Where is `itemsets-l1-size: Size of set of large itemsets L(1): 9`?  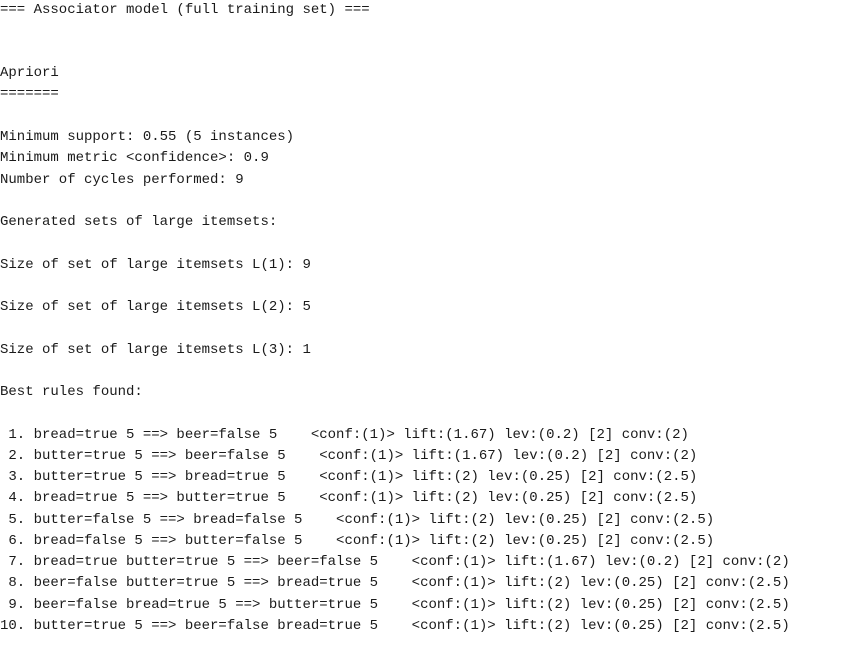 itemsets-l1-size: Size of set of large itemsets L(1): 9 is located at coordinates (155, 265).